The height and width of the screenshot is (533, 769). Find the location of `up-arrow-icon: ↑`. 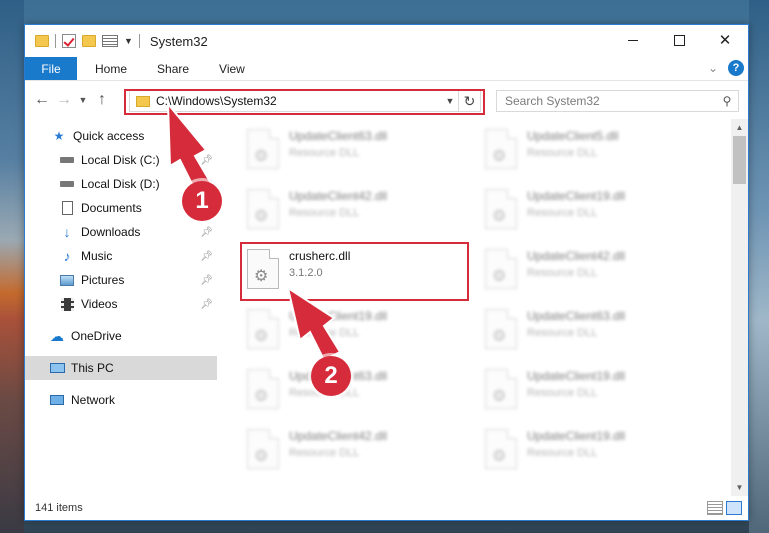

up-arrow-icon: ↑ is located at coordinates (102, 100).